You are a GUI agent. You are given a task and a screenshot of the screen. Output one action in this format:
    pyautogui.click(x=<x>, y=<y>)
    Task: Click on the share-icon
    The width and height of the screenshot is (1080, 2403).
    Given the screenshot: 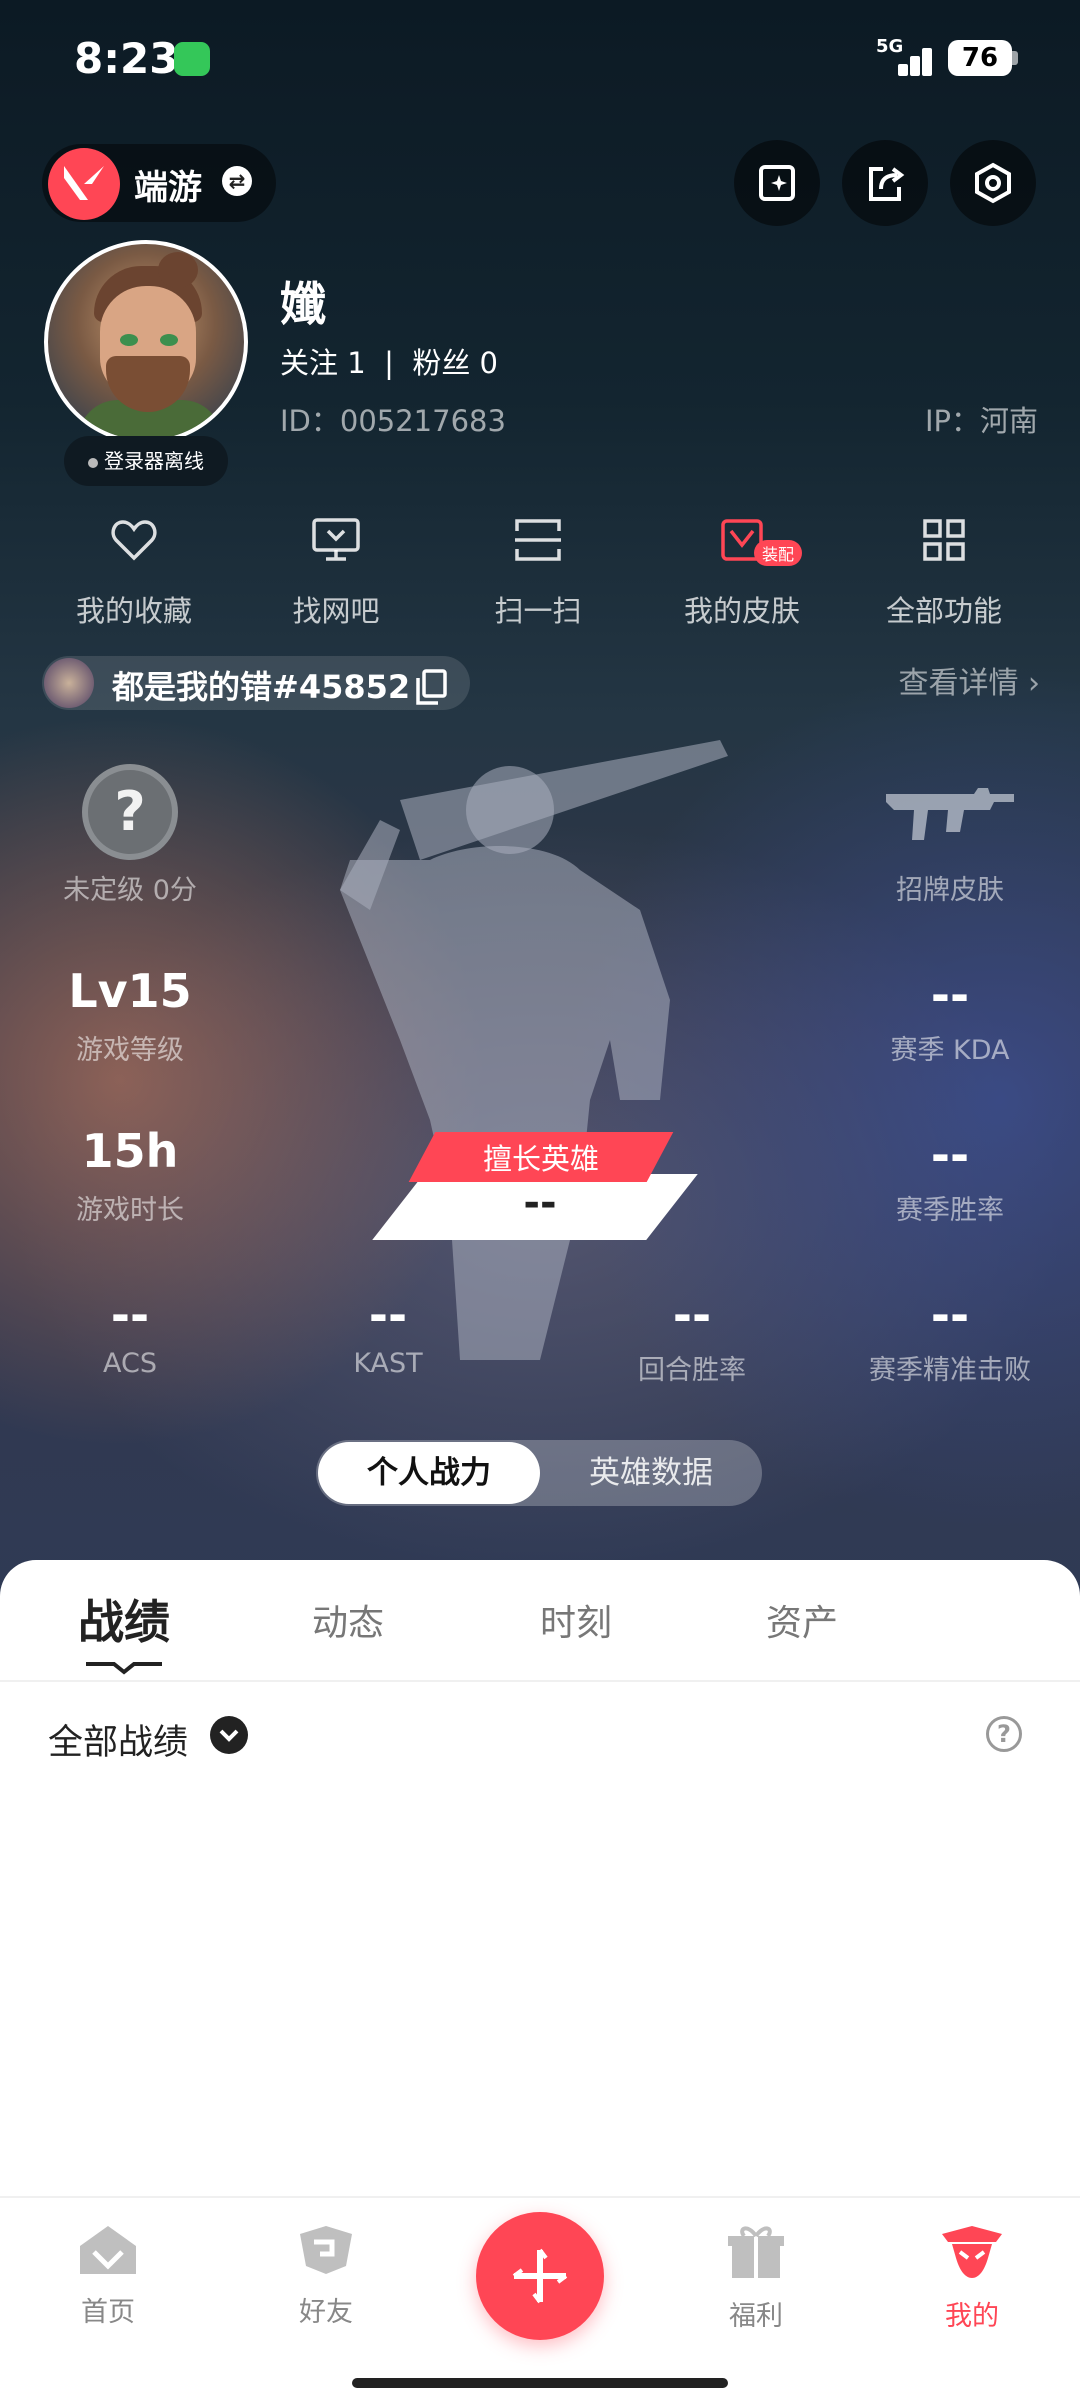 What is the action you would take?
    pyautogui.click(x=887, y=184)
    